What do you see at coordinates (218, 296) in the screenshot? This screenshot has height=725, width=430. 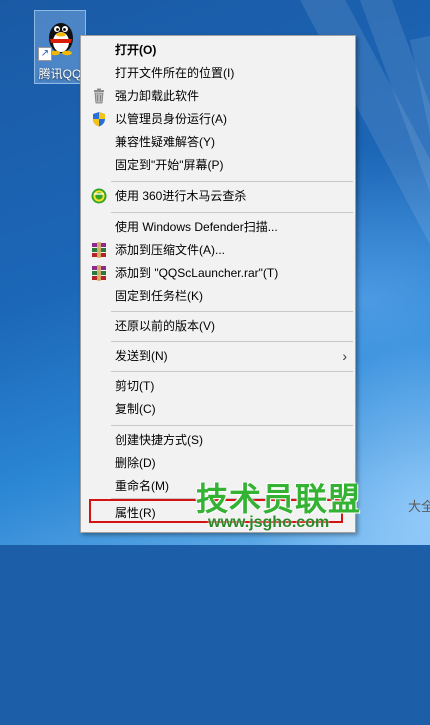 I see `menu-item-pin-to-taskbar: 固定到任务栏(K)` at bounding box center [218, 296].